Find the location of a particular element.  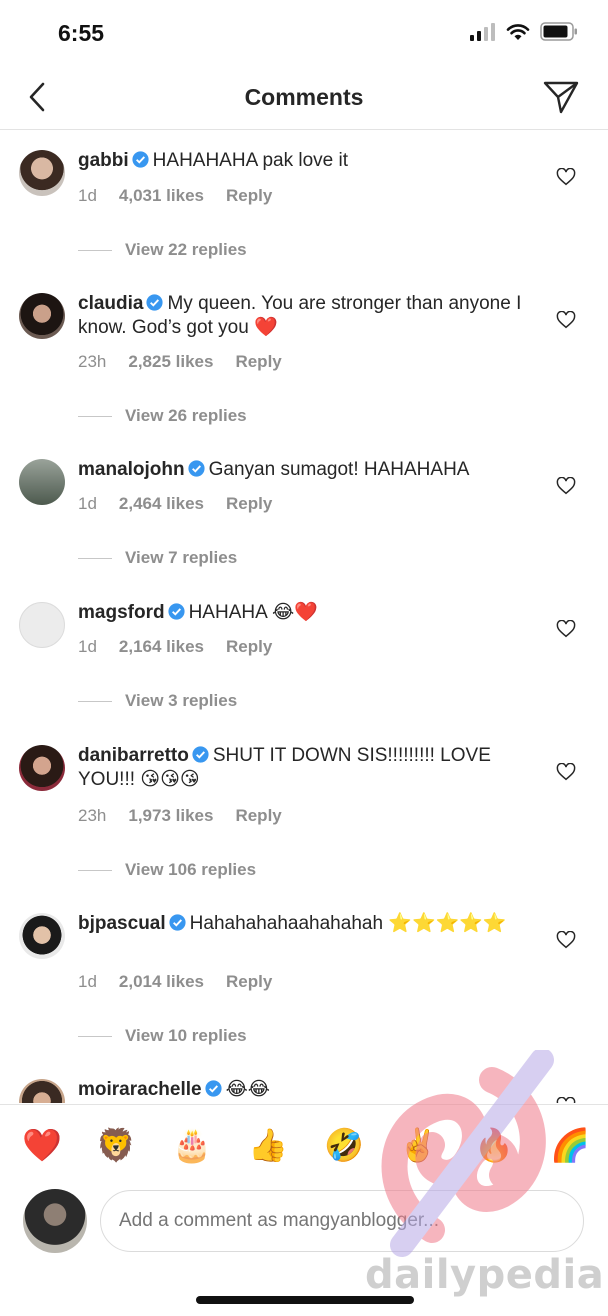

view-replies-button: View 10 replies is located at coordinates (162, 1036).